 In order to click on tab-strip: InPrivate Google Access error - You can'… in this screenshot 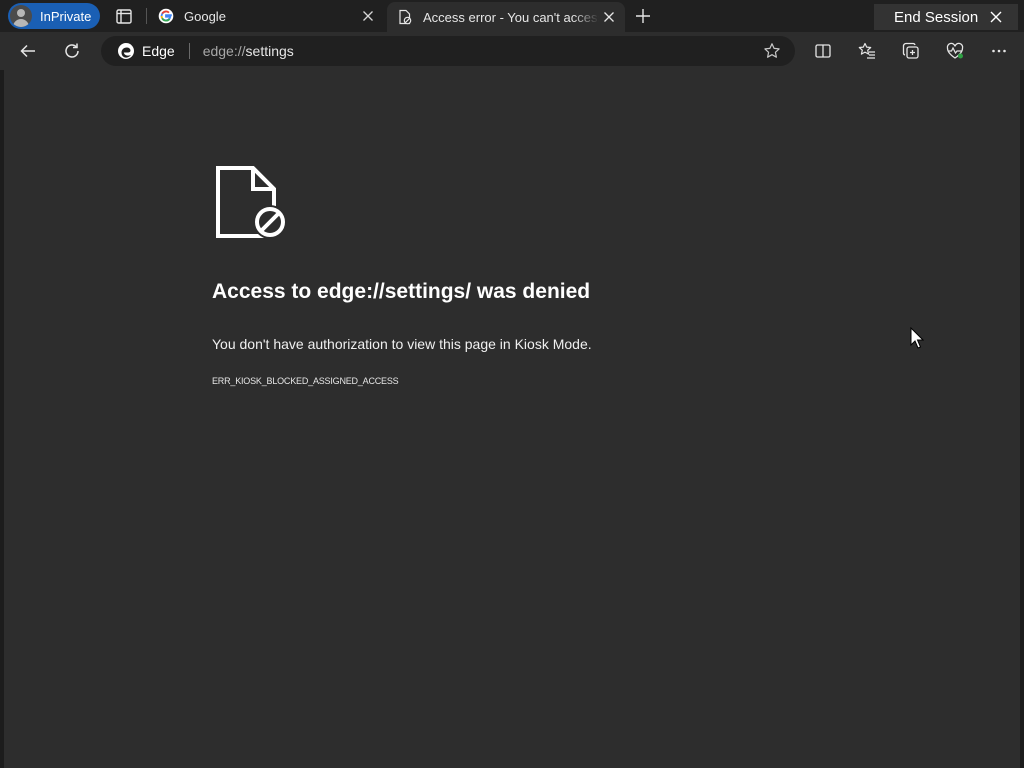, I will do `click(512, 16)`.